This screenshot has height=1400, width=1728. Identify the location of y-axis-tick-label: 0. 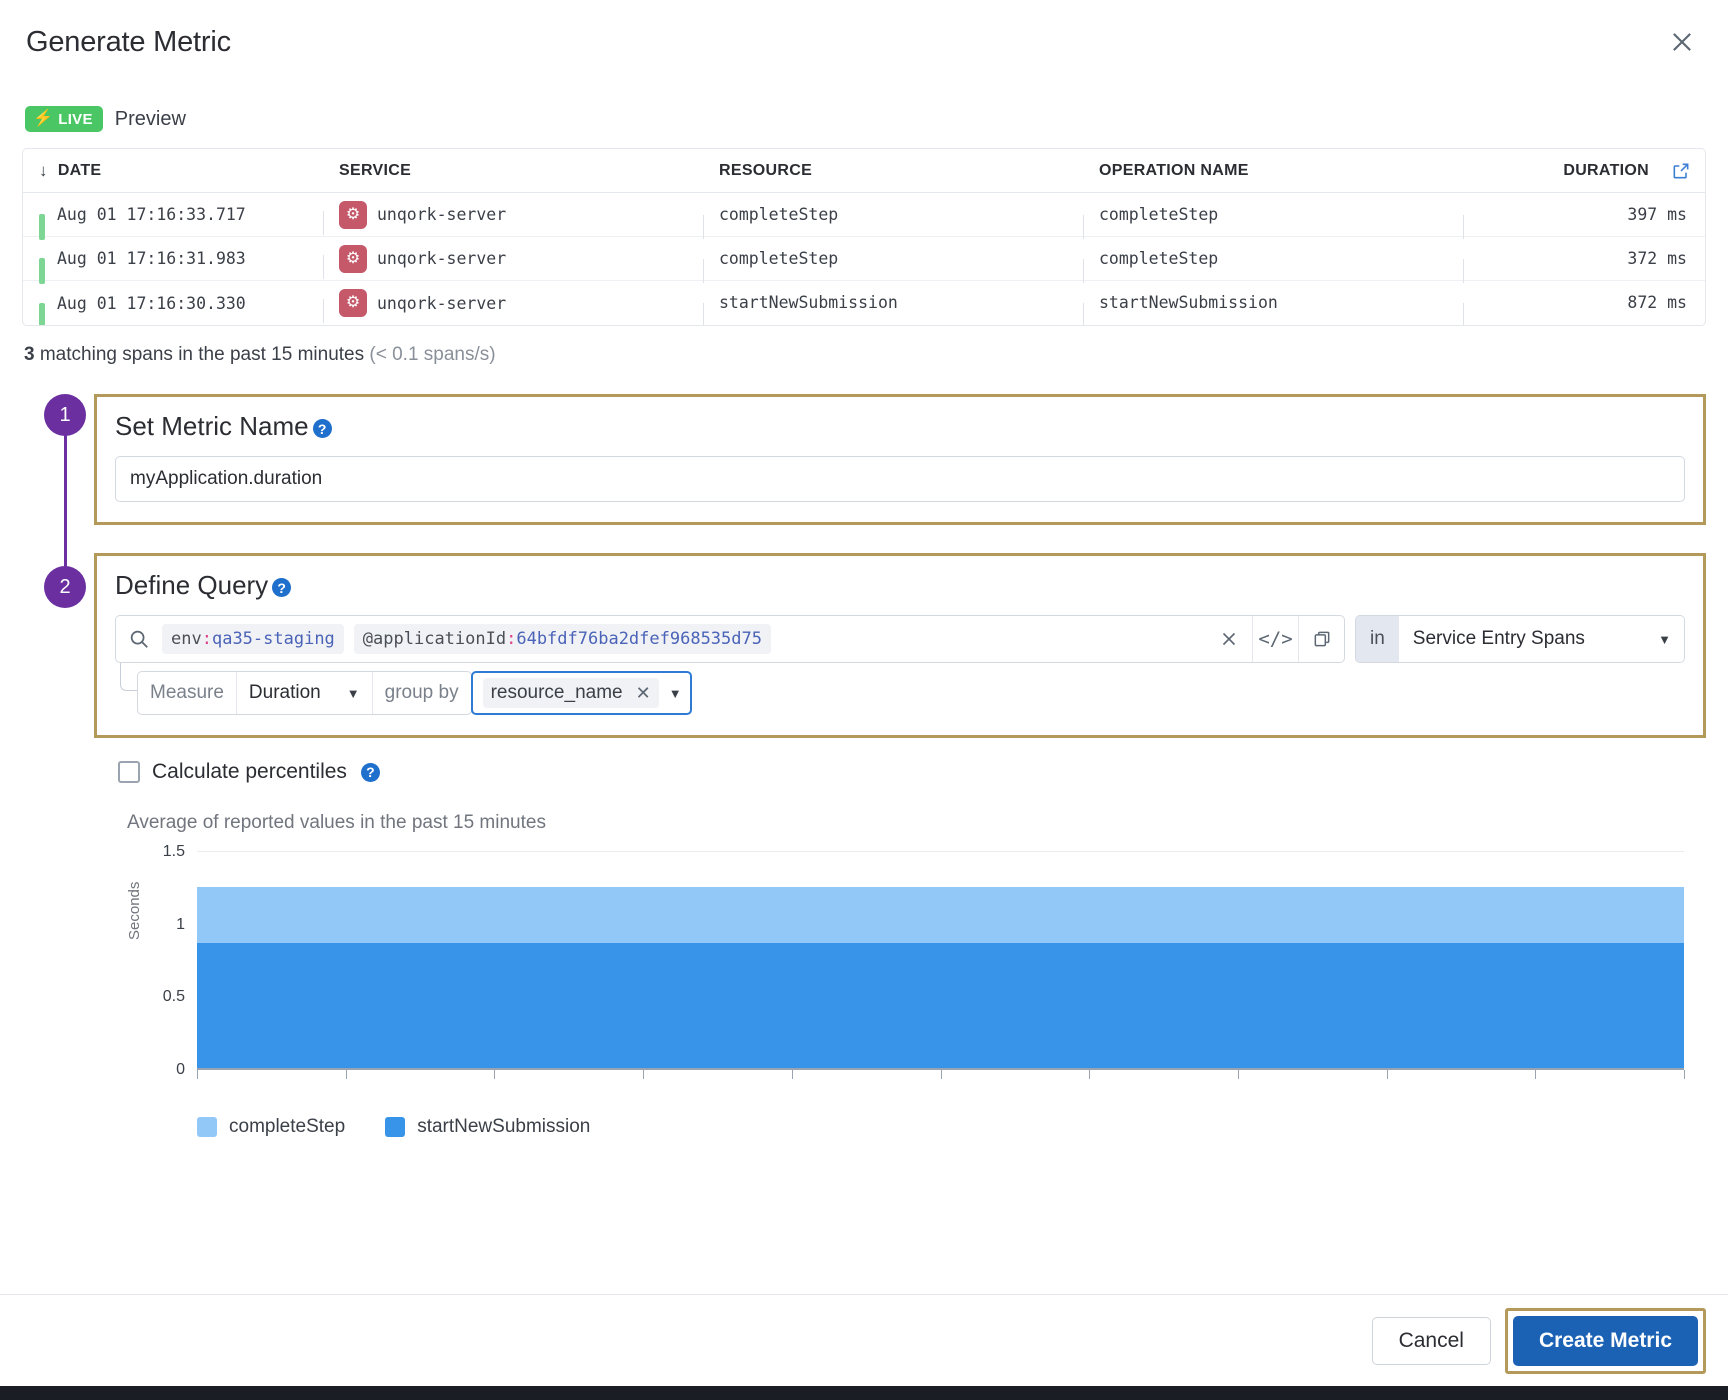
(180, 1069).